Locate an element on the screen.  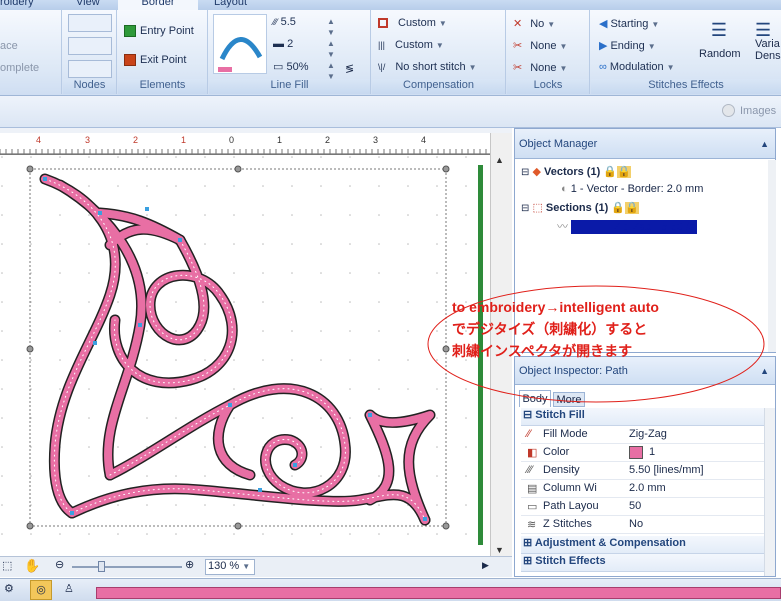
exit-point-icon is located at coordinates (130, 60).